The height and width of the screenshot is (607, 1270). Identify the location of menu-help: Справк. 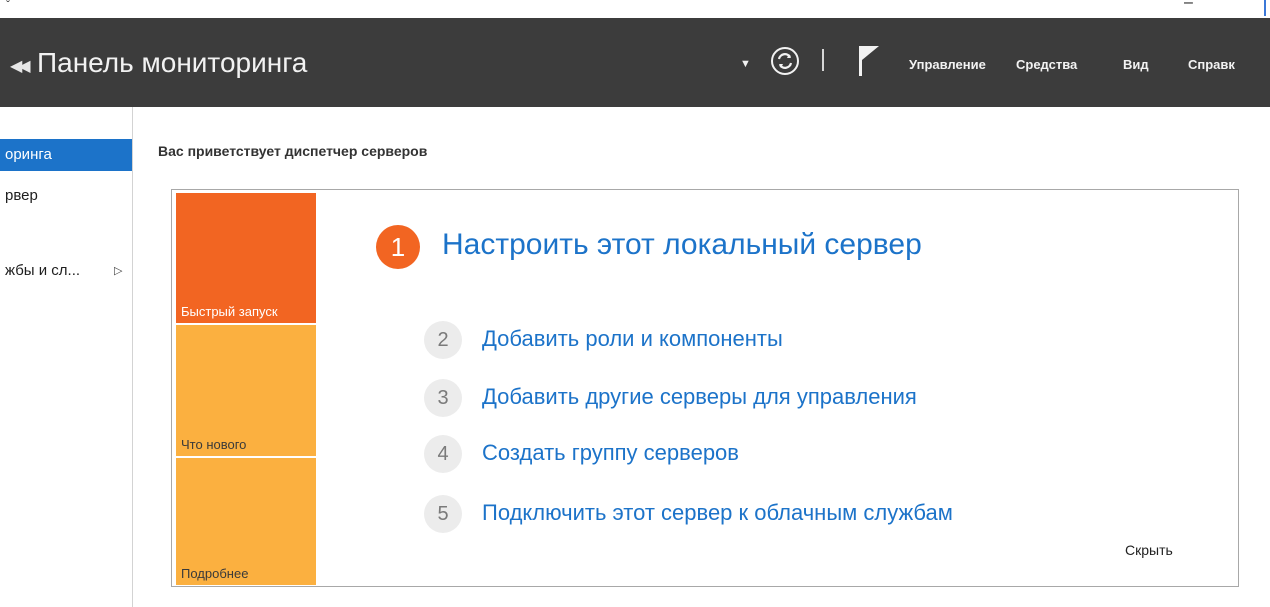
(1211, 64).